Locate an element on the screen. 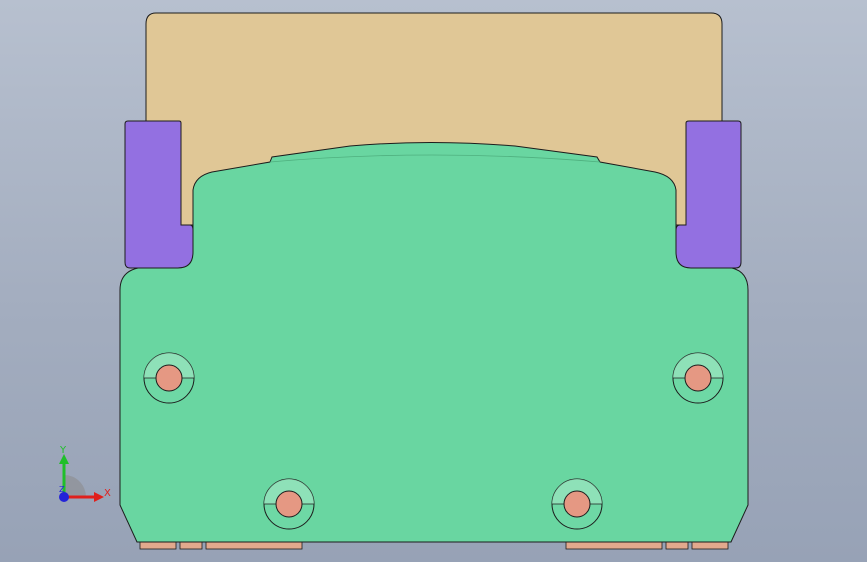  x-axis-arrowhead is located at coordinates (99, 497).